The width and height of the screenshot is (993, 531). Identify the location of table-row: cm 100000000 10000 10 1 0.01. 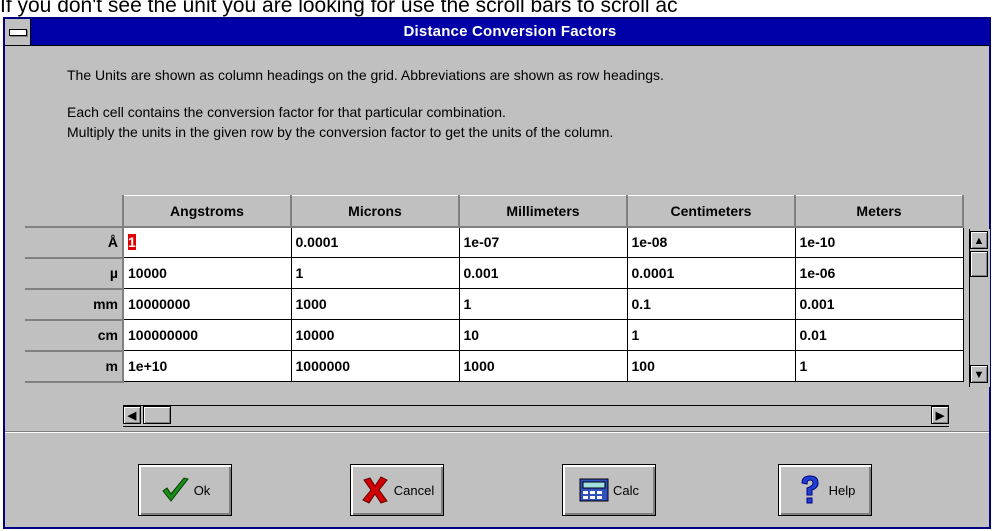
(494, 335).